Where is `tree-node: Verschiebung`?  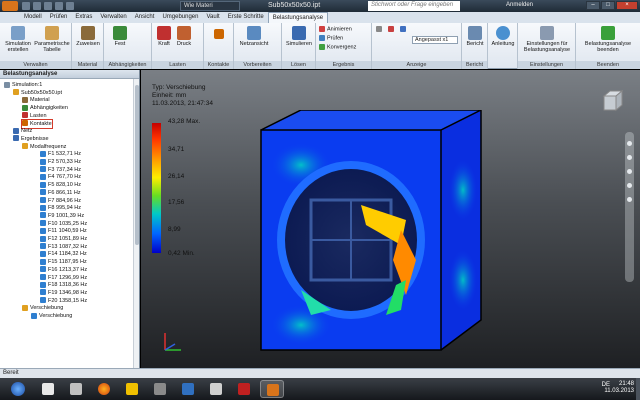 tree-node: Verschiebung is located at coordinates (51, 316).